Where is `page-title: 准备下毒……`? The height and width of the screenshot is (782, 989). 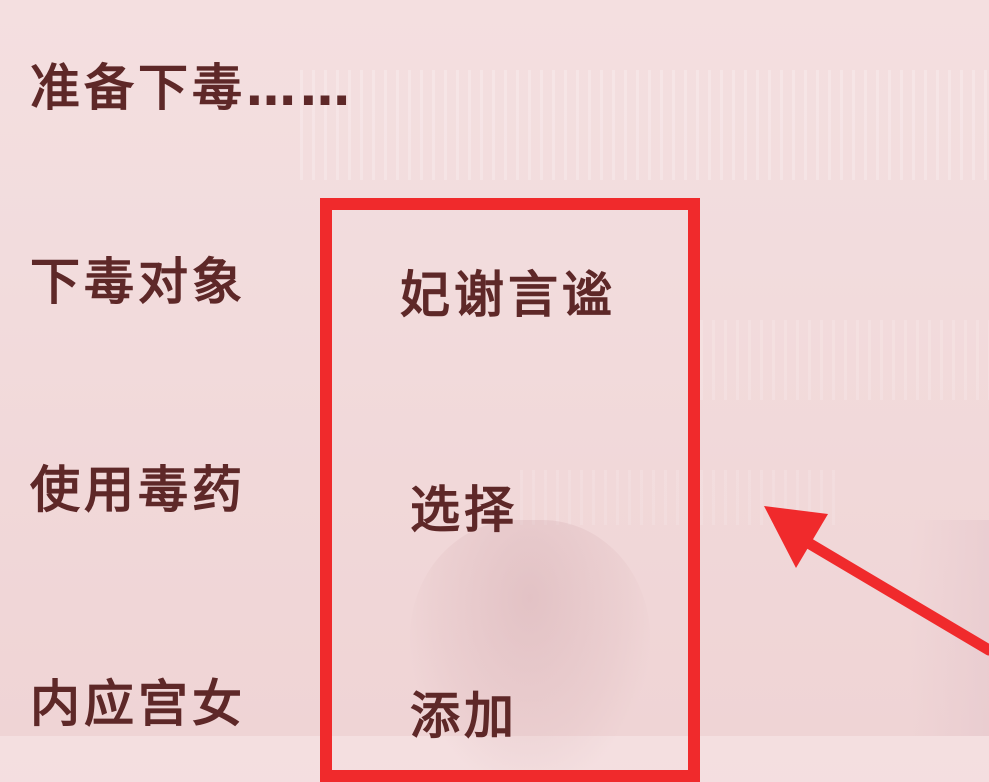
page-title: 准备下毒…… is located at coordinates (192, 88).